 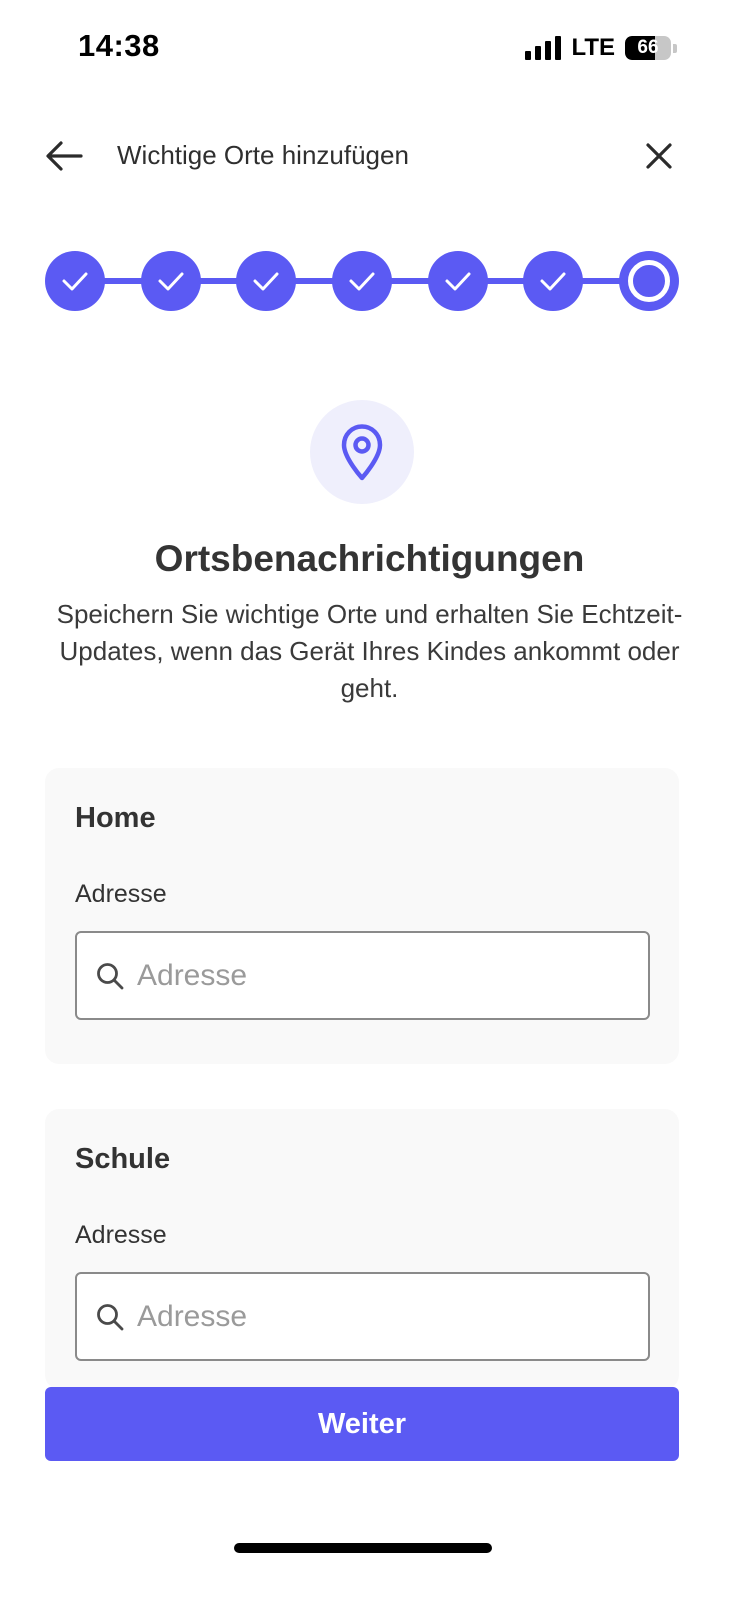 What do you see at coordinates (362, 1424) in the screenshot?
I see `continue-button: Weiter` at bounding box center [362, 1424].